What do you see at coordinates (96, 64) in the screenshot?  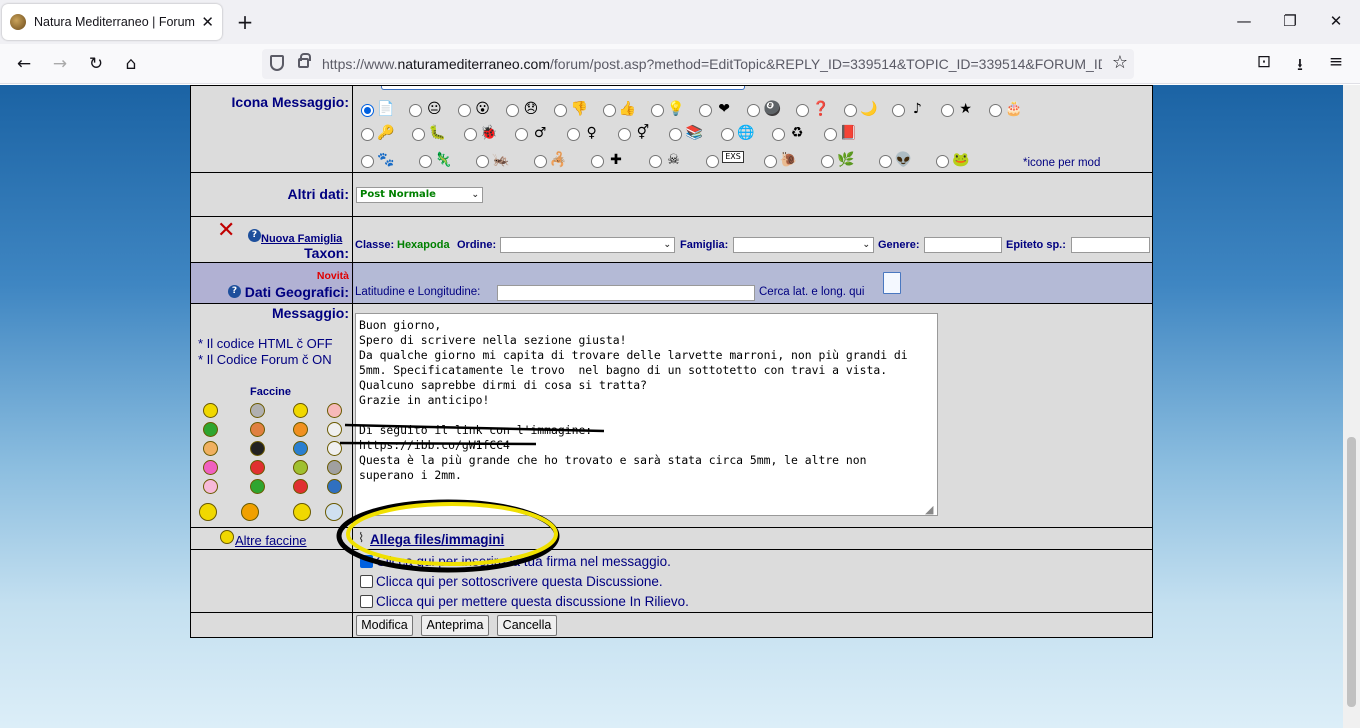 I see `reload-icon: ↻` at bounding box center [96, 64].